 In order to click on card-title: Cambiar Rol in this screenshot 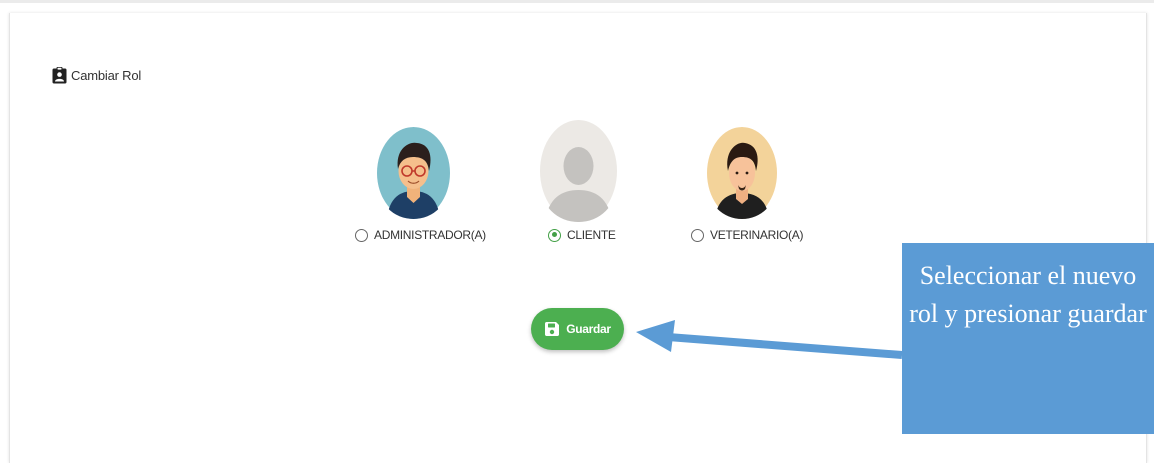, I will do `click(106, 75)`.